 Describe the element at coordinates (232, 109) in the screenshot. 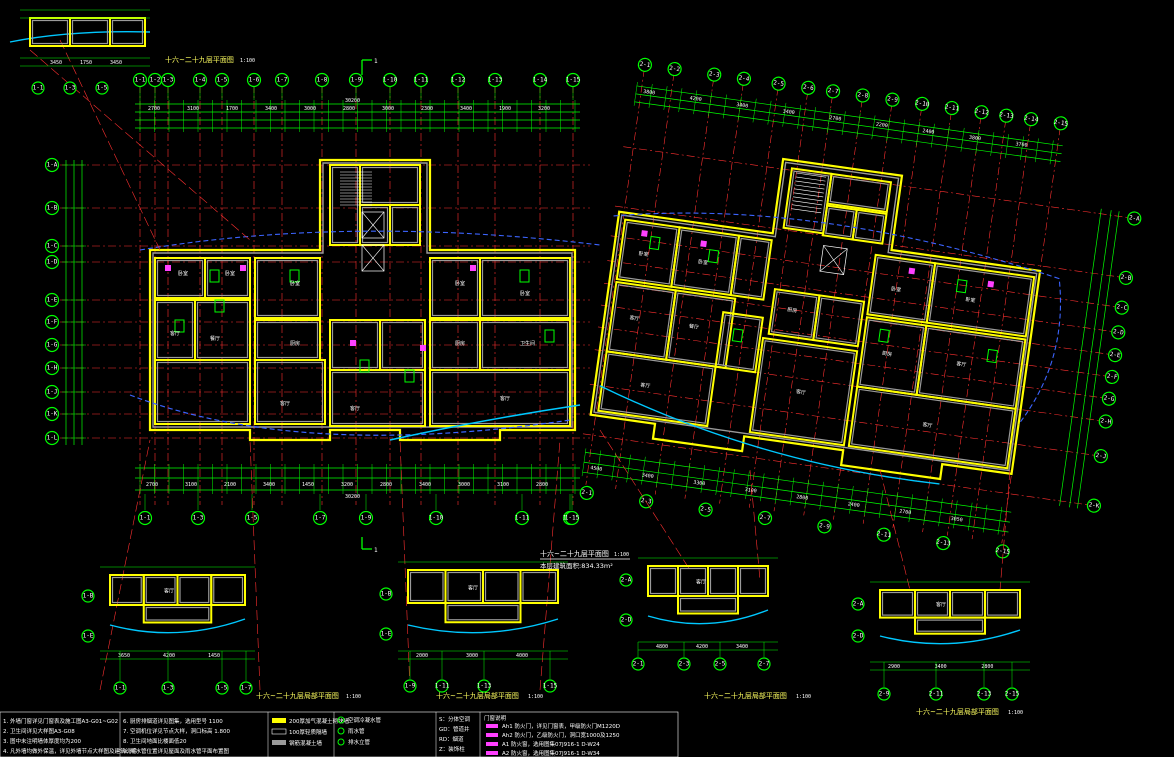

I see `dimension-value-top: 1700` at that location.